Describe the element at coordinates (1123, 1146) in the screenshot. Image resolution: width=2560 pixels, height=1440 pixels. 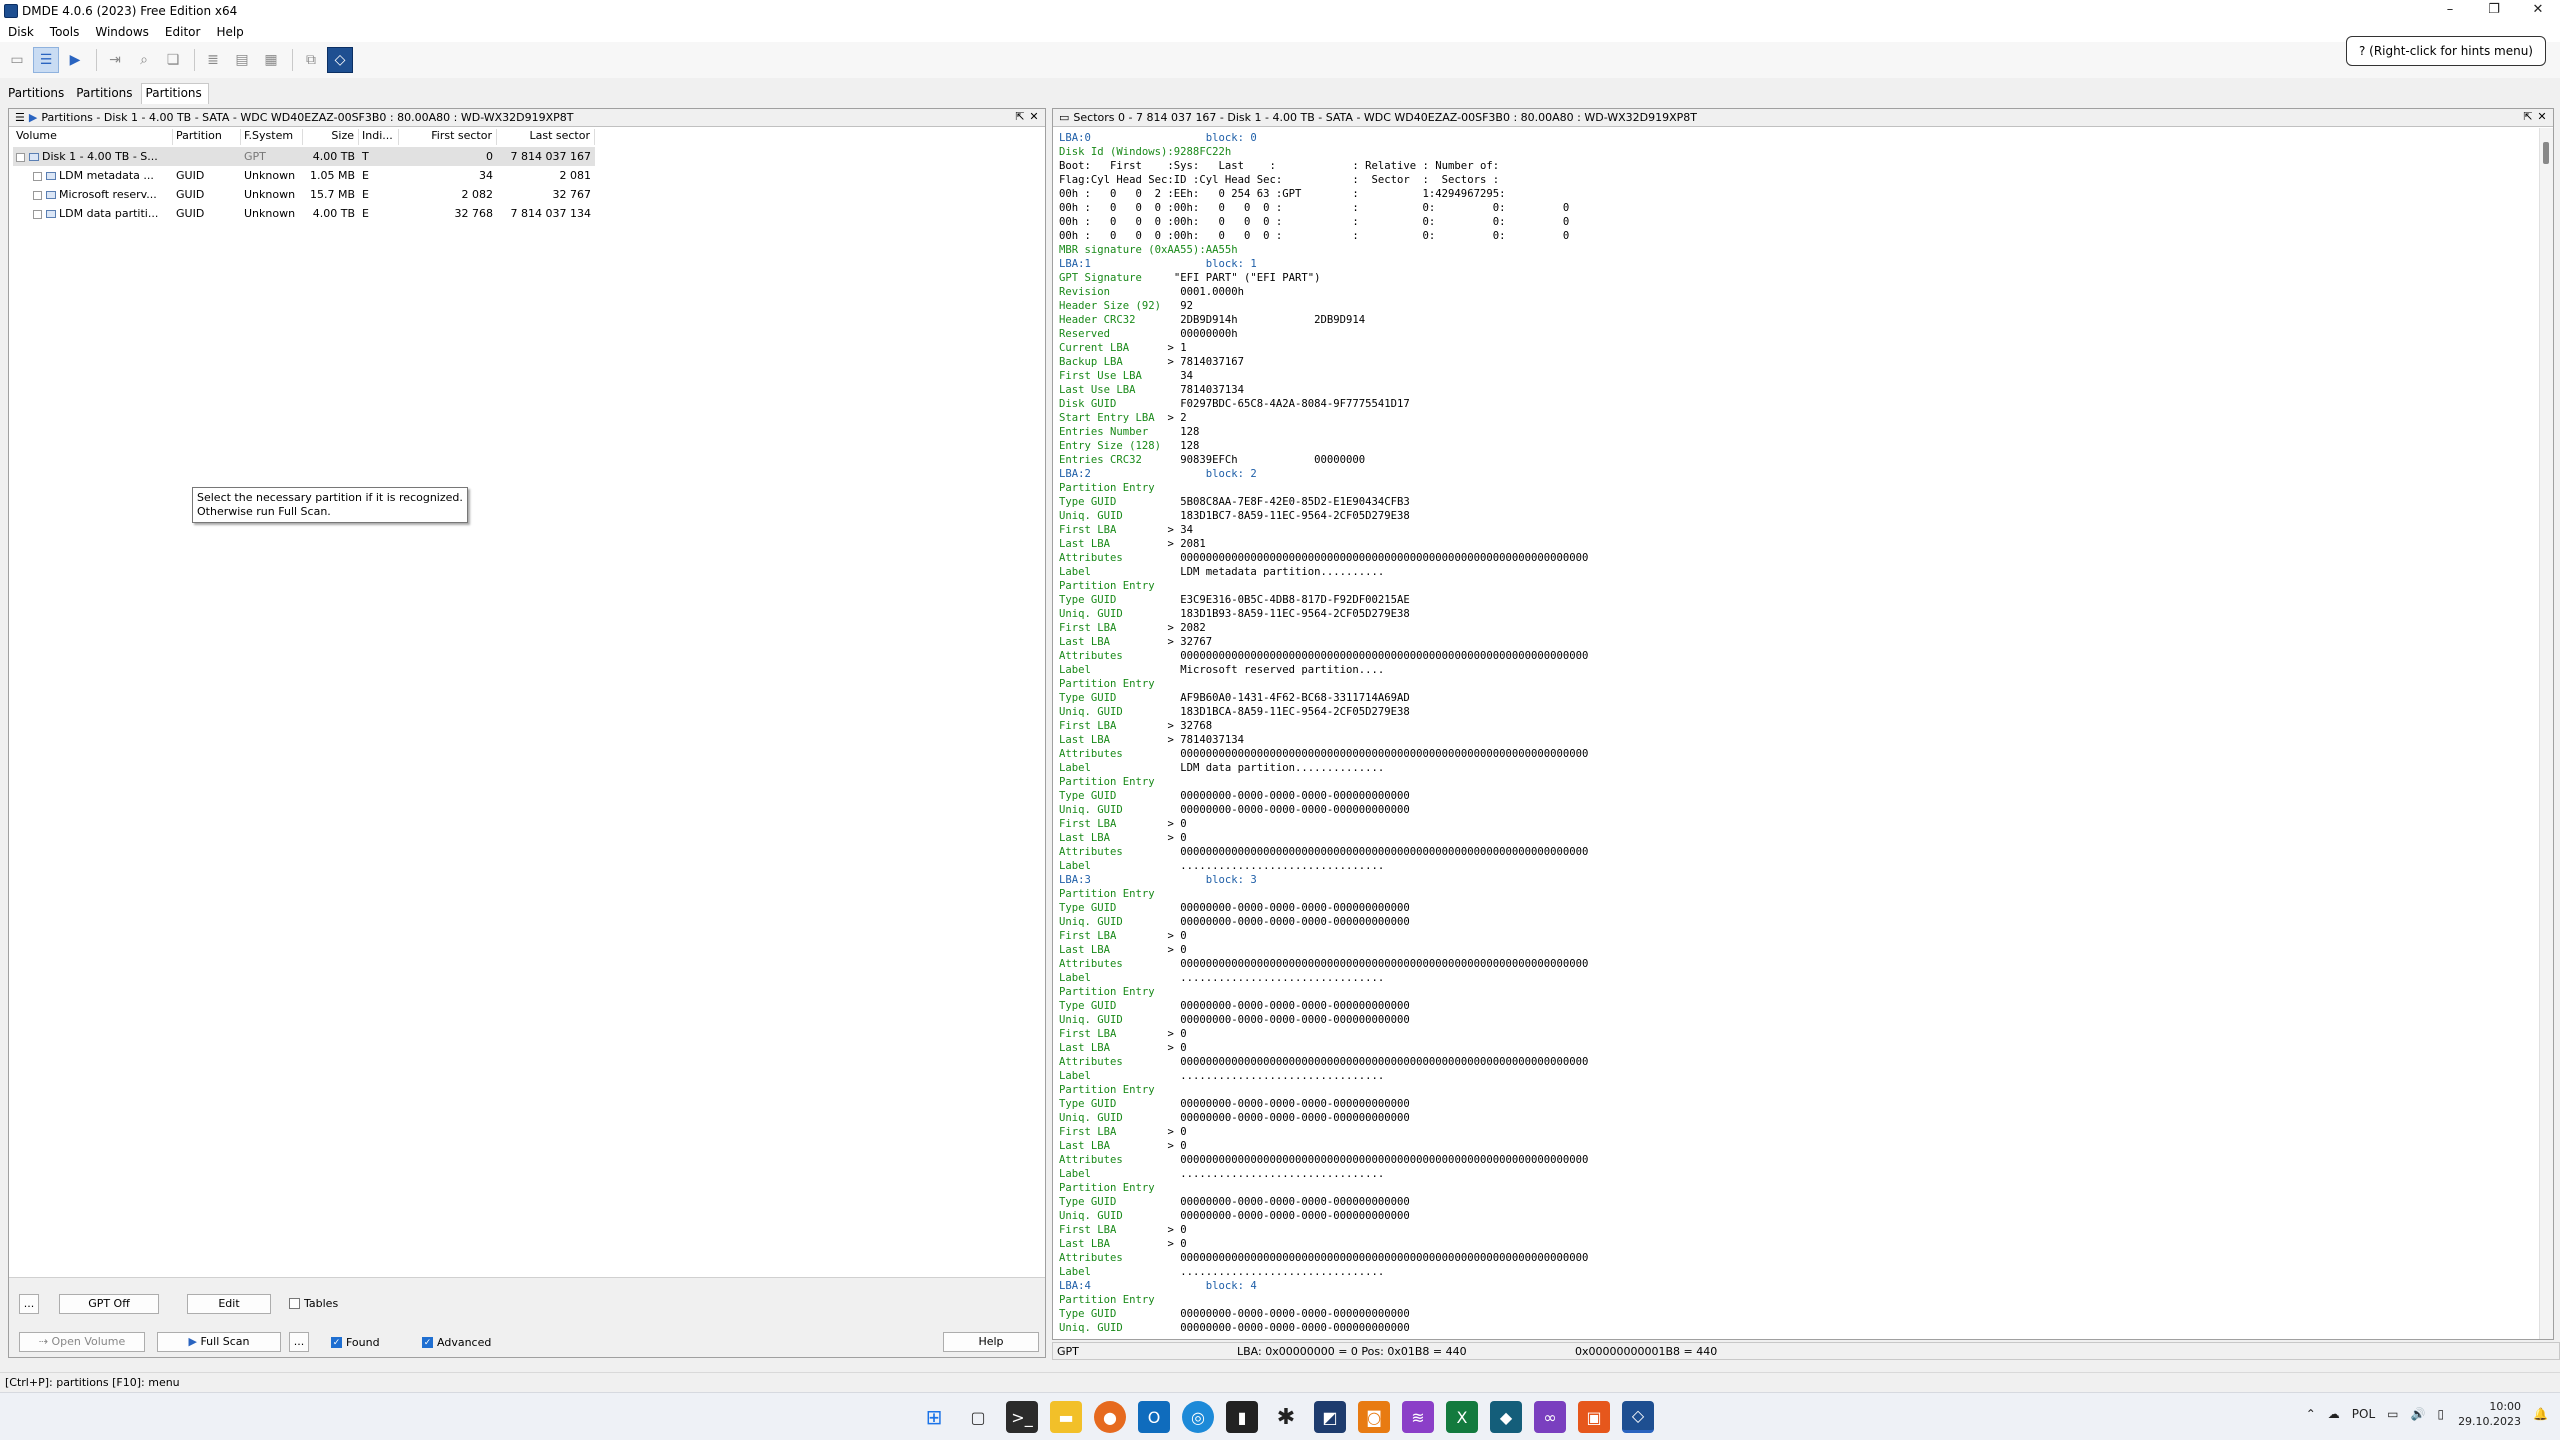
I see `sector-line: Last LBA > 0` at that location.